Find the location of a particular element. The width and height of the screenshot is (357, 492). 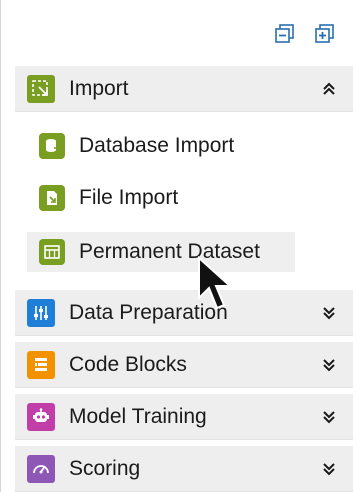

section-model-training: Model Training is located at coordinates (184, 417).